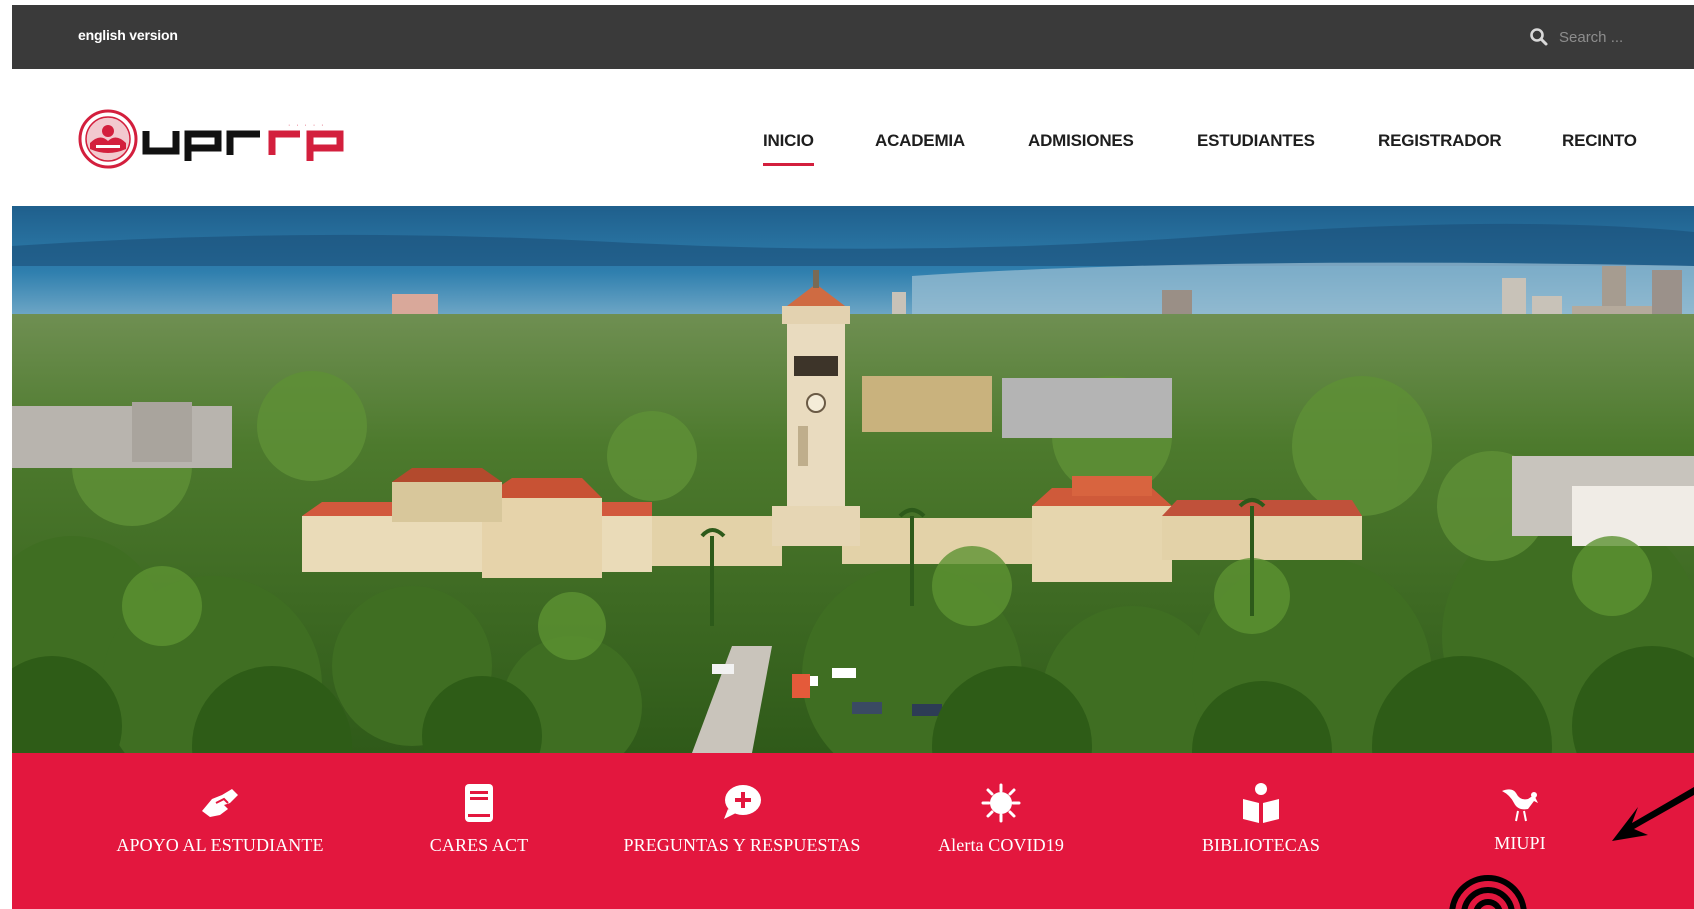 Image resolution: width=1694 pixels, height=909 pixels. I want to click on quick-link-label: BIBLIOTECAS, so click(1261, 845).